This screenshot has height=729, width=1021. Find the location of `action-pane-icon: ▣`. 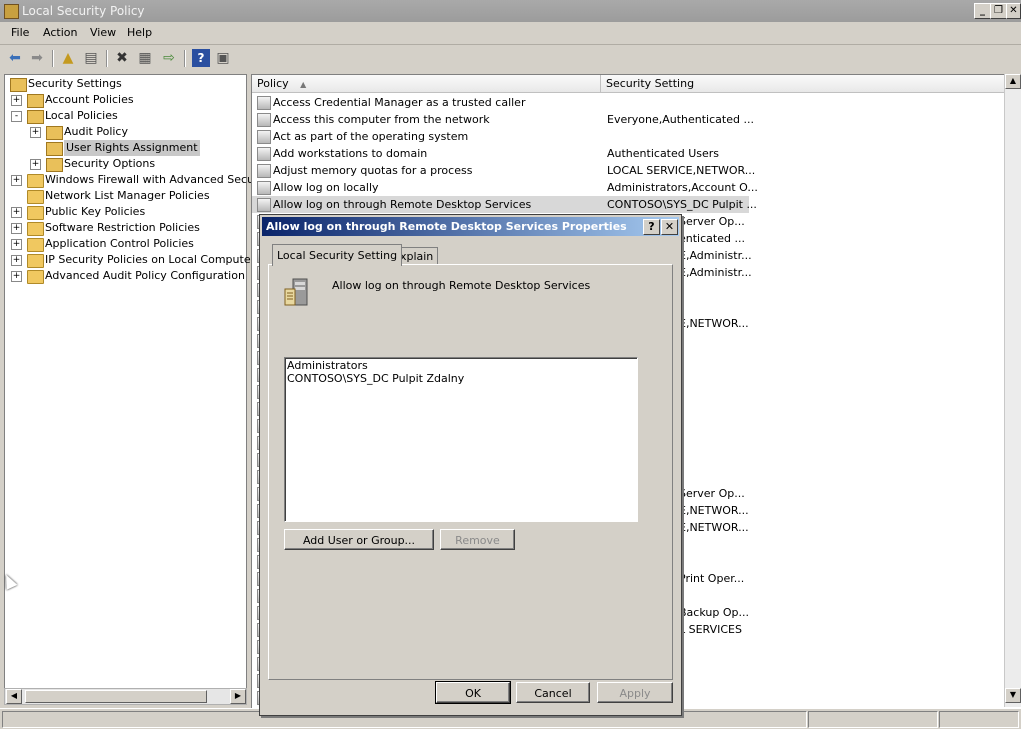

action-pane-icon: ▣ is located at coordinates (223, 58).